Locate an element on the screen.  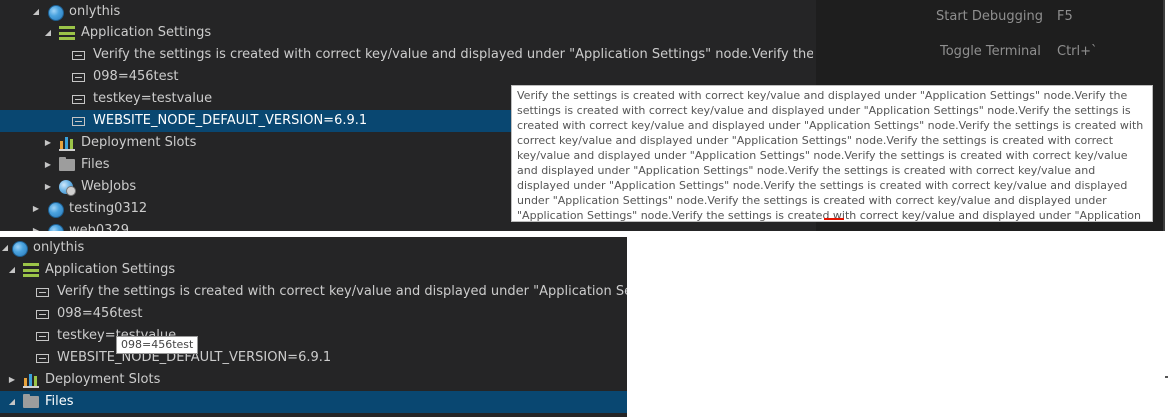
tree-item-label: testkey=testvalue is located at coordinates (153, 98).